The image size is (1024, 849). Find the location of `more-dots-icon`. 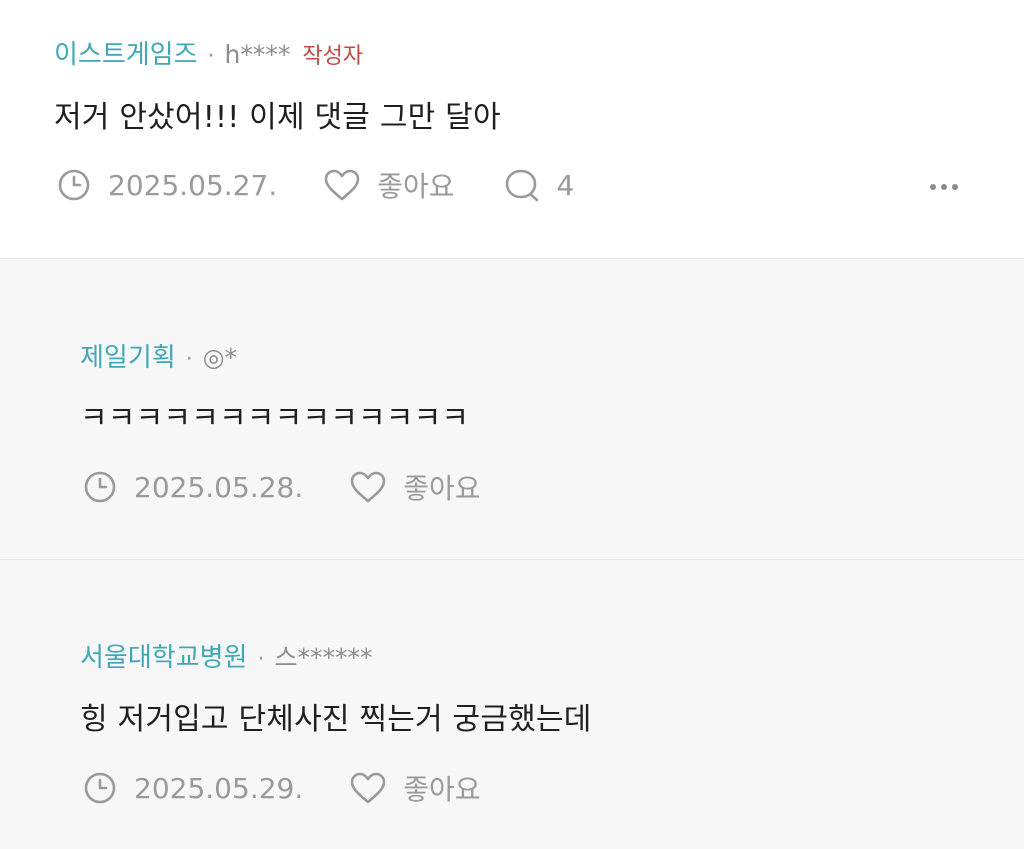

more-dots-icon is located at coordinates (944, 187).